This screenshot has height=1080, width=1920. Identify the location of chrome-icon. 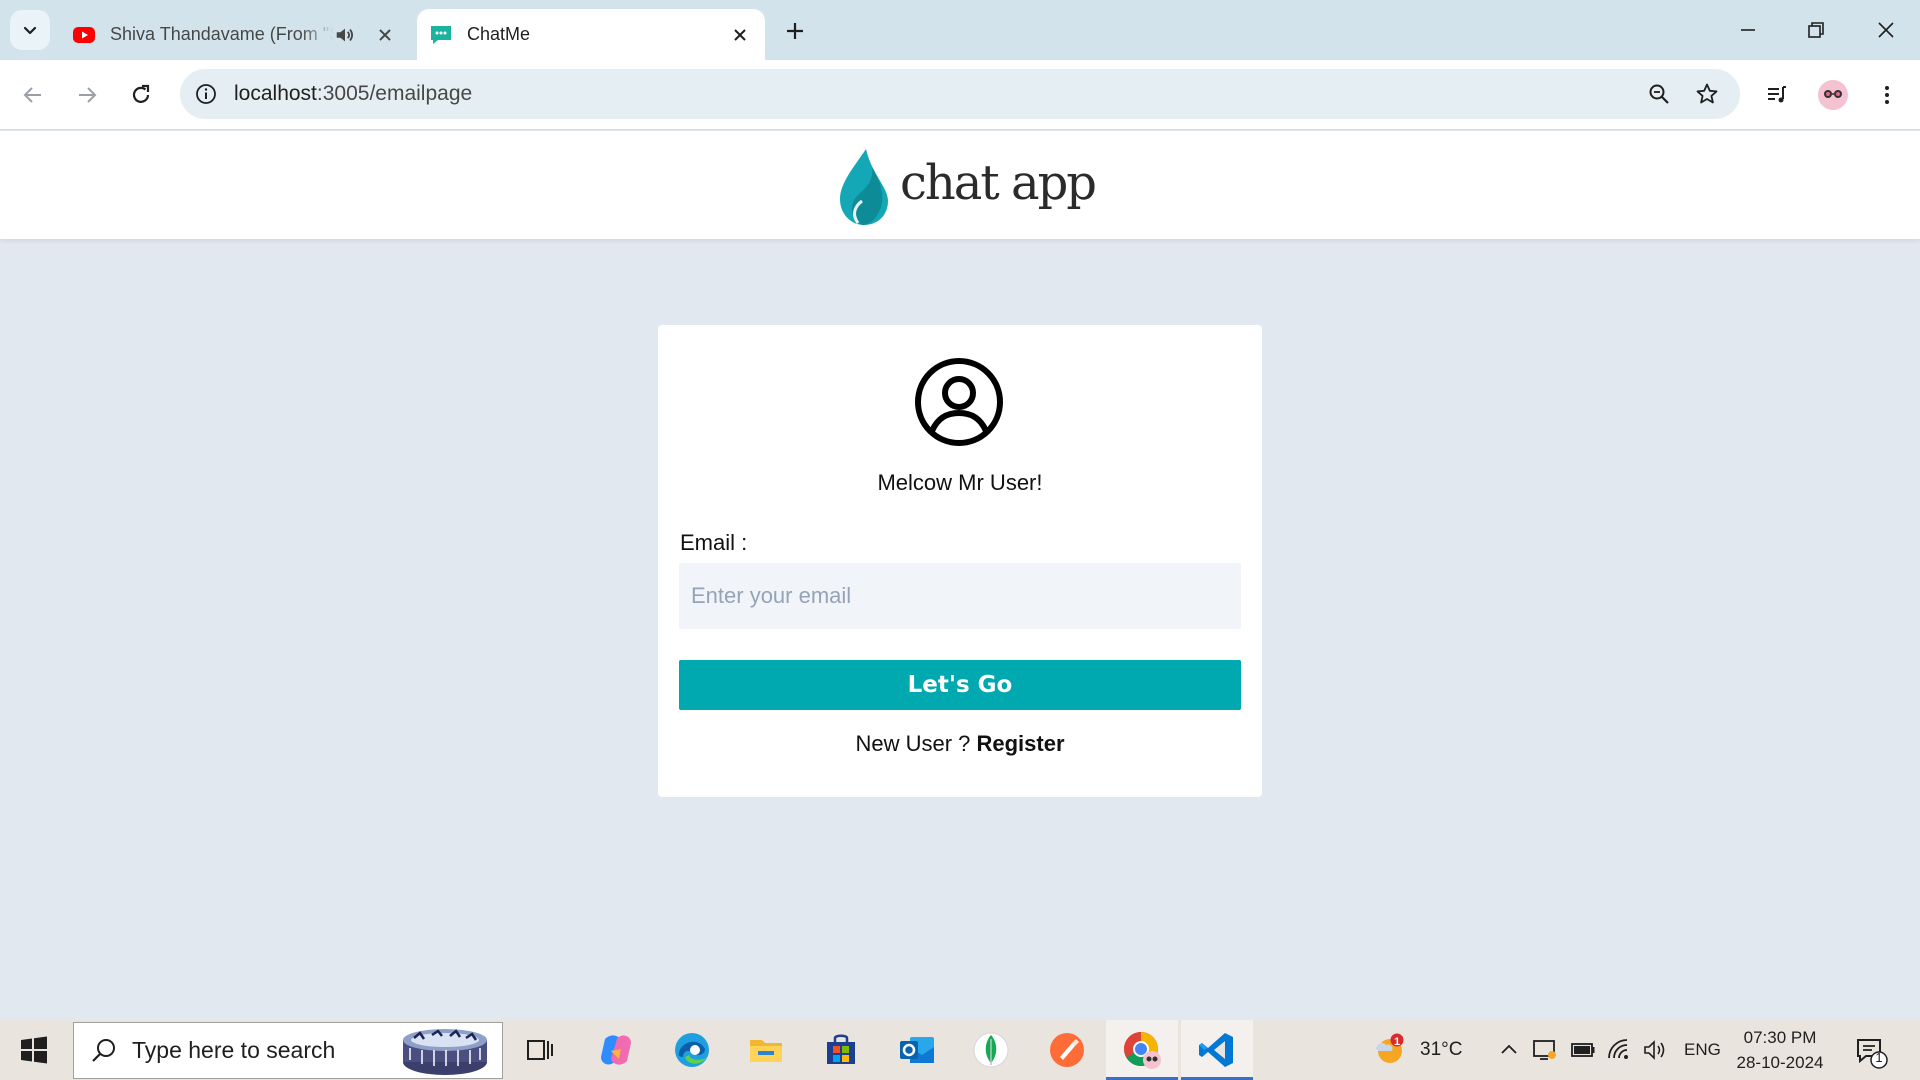
(1142, 1050).